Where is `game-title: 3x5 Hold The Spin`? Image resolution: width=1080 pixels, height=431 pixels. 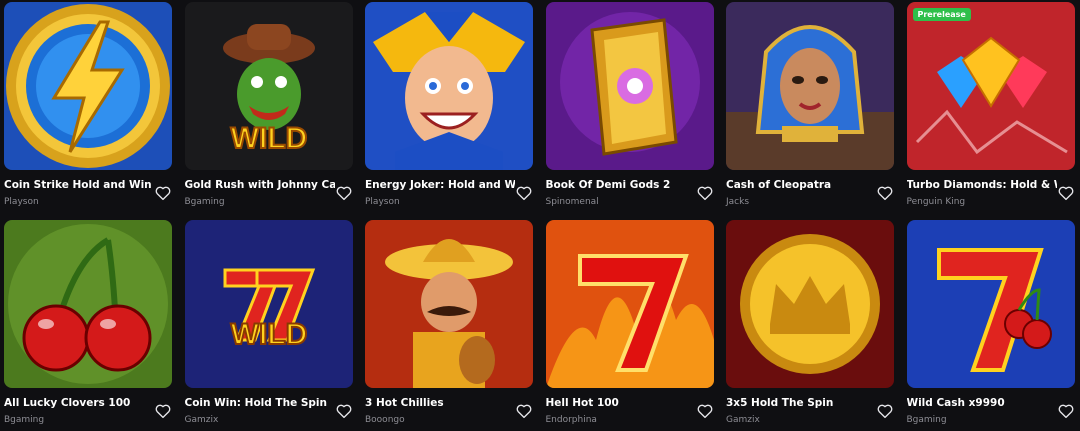
game-title: 3x5 Hold The Spin is located at coordinates (801, 403).